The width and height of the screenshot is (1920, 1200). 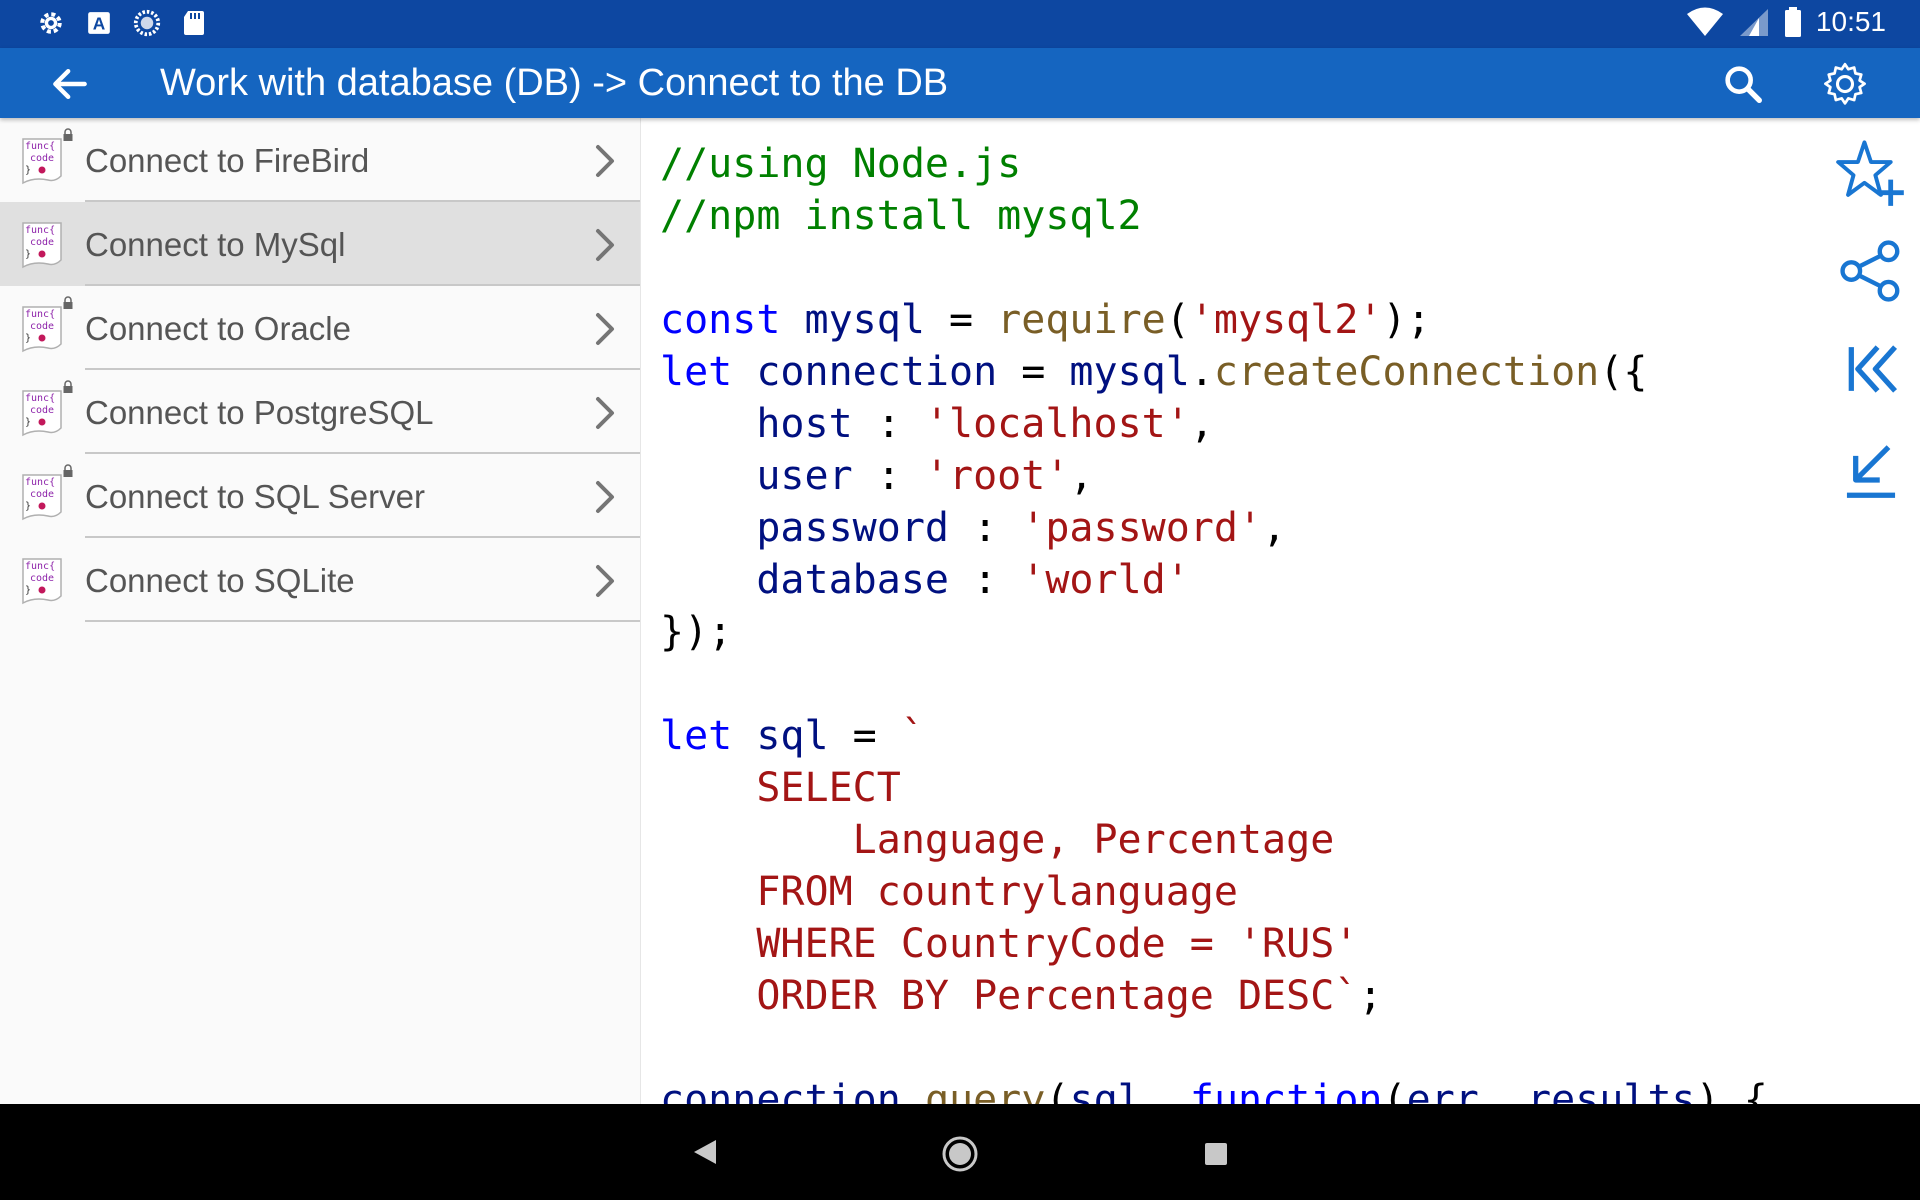 I want to click on skip-to-start-icon, so click(x=1871, y=369).